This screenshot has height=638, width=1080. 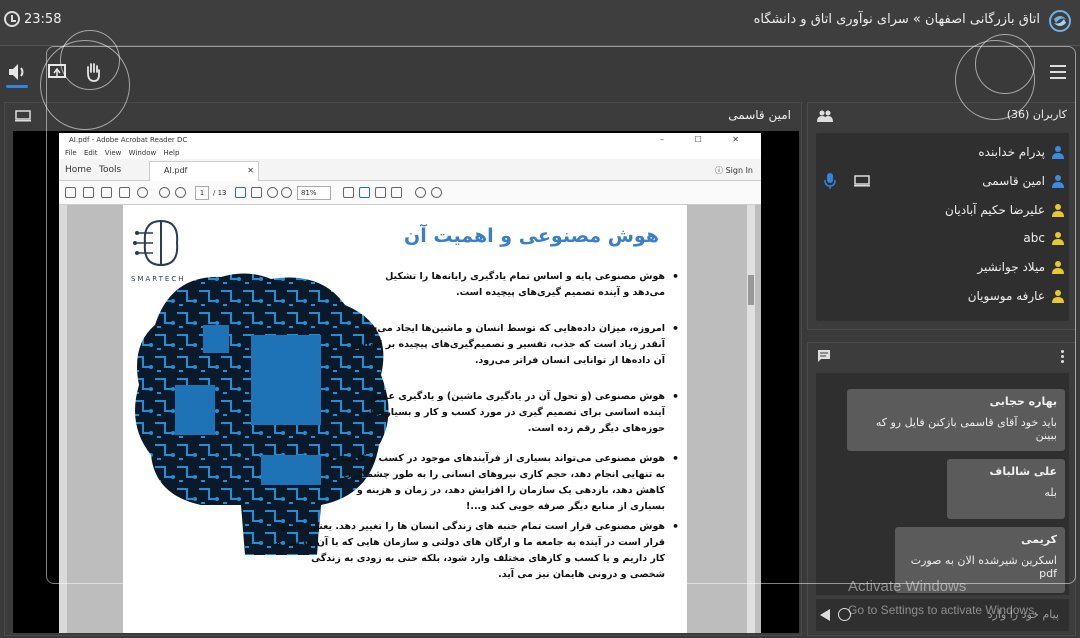 What do you see at coordinates (907, 586) in the screenshot?
I see `activation-watermark: Activate Windows` at bounding box center [907, 586].